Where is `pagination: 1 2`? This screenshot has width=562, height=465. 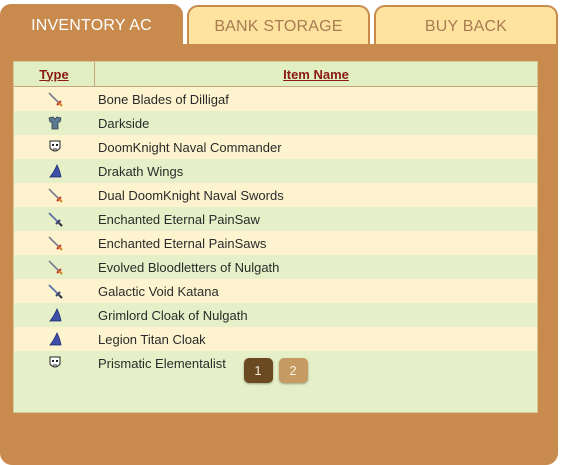
pagination: 1 2 is located at coordinates (275, 373).